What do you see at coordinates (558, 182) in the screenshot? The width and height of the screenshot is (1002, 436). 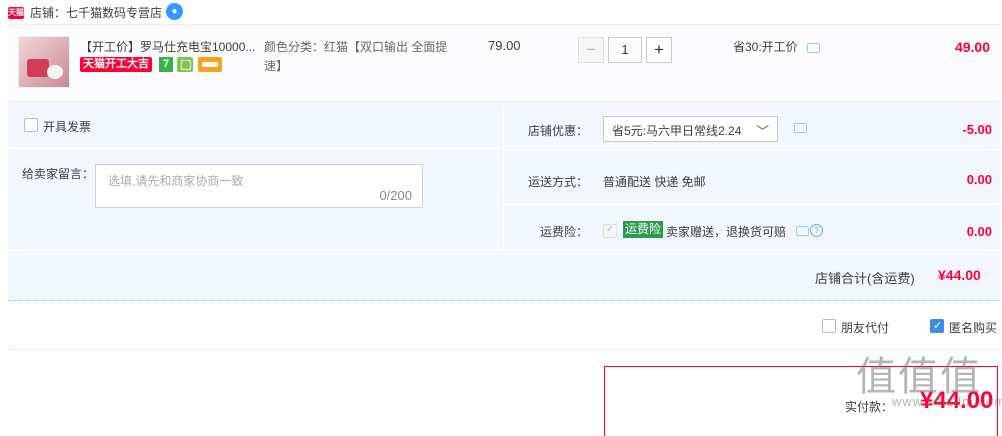 I see `shipping-label: 运送方式：` at bounding box center [558, 182].